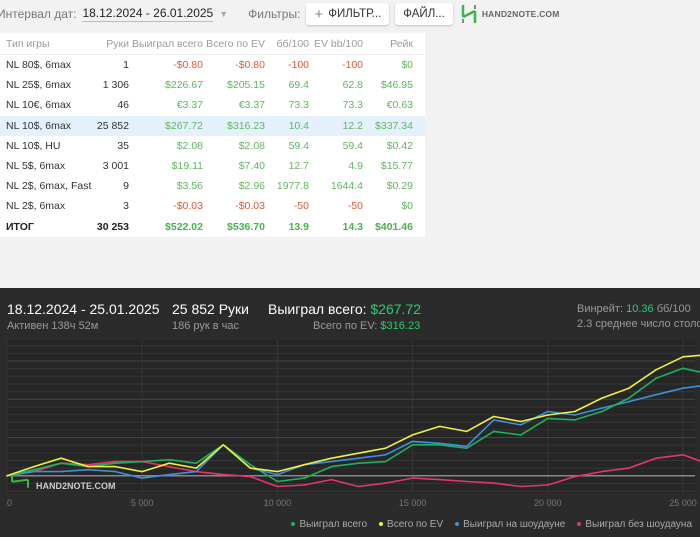  I want to click on table-cell: 9, so click(126, 186).